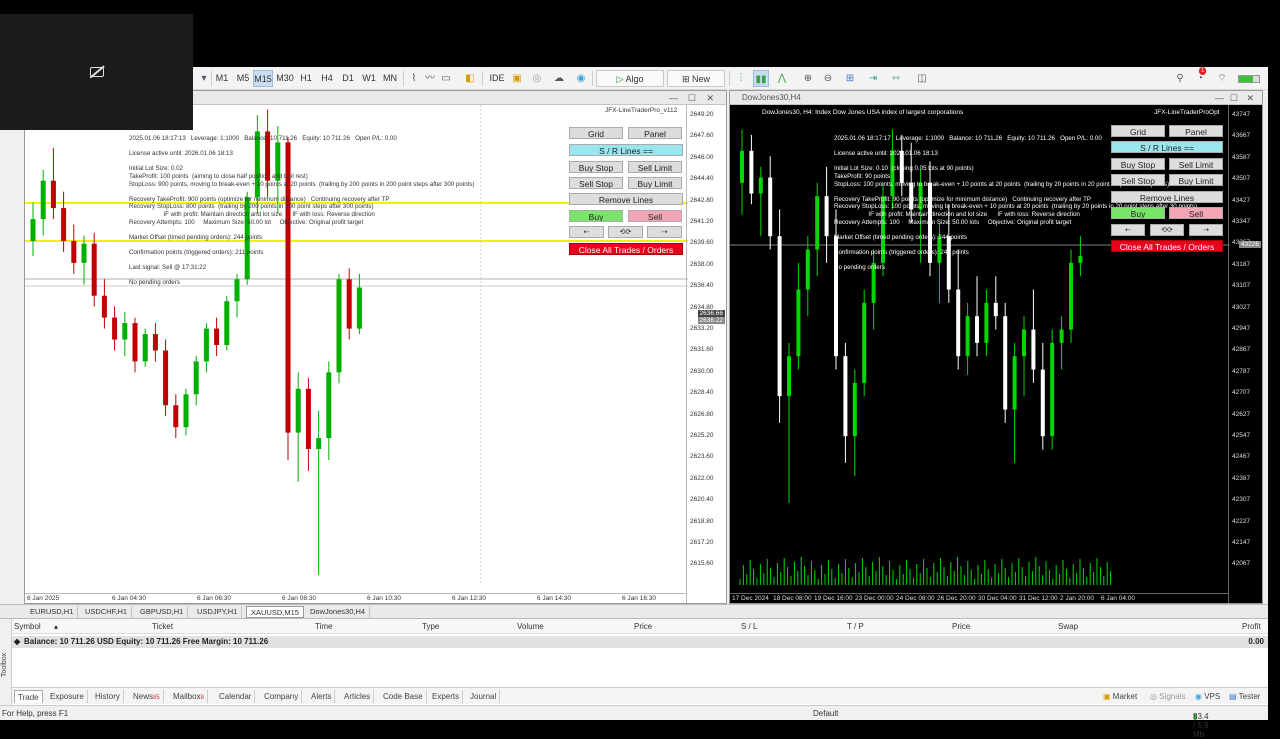 Image resolution: width=1280 pixels, height=739 pixels. Describe the element at coordinates (673, 98) in the screenshot. I see `minimize-icon: —` at that location.